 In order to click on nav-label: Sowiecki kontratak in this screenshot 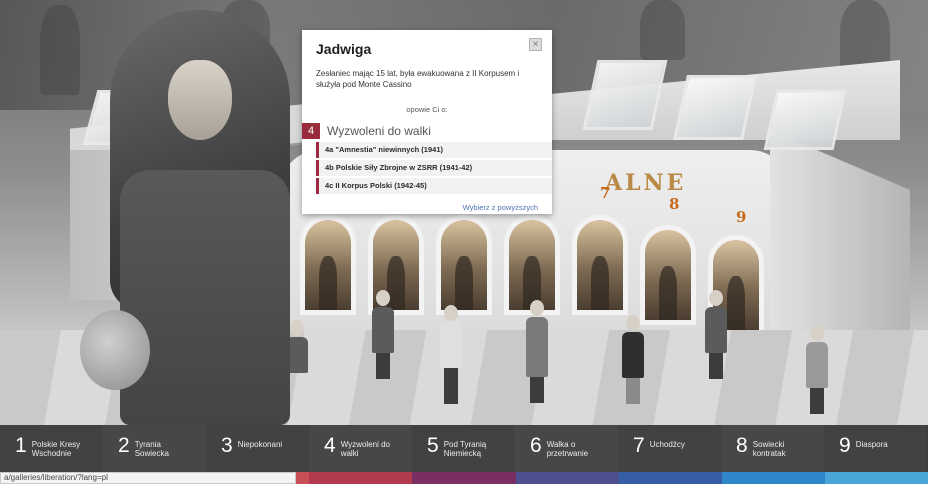, I will do `click(769, 449)`.